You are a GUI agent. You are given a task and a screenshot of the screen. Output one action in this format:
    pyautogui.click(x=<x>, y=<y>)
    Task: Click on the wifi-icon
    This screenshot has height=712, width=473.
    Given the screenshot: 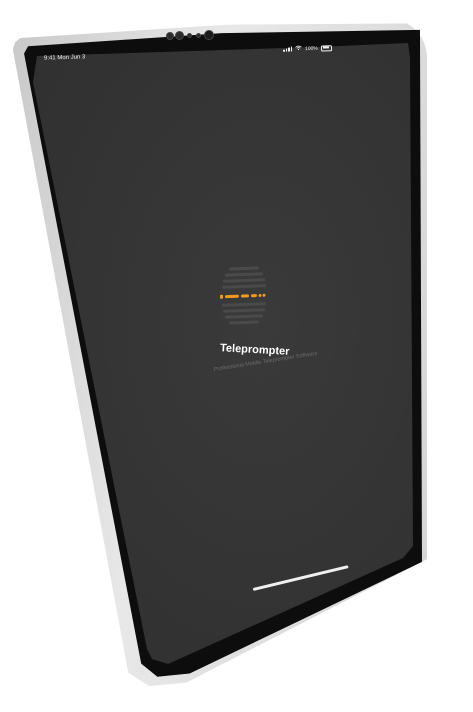 What is the action you would take?
    pyautogui.click(x=298, y=48)
    